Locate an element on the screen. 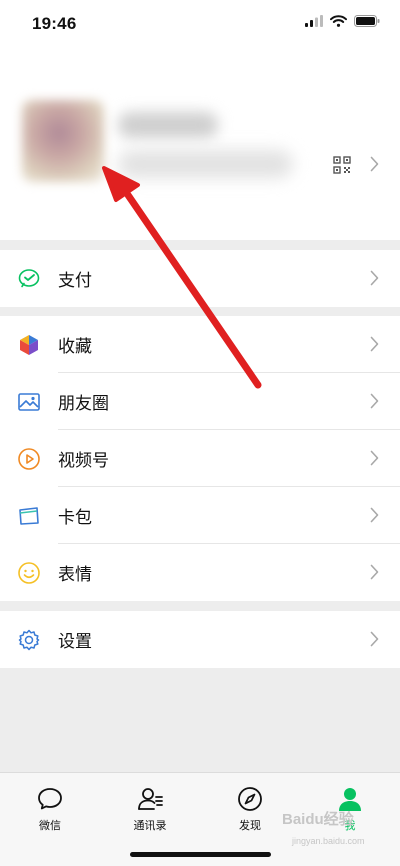  menu-label-settings: 设置 is located at coordinates (75, 641).